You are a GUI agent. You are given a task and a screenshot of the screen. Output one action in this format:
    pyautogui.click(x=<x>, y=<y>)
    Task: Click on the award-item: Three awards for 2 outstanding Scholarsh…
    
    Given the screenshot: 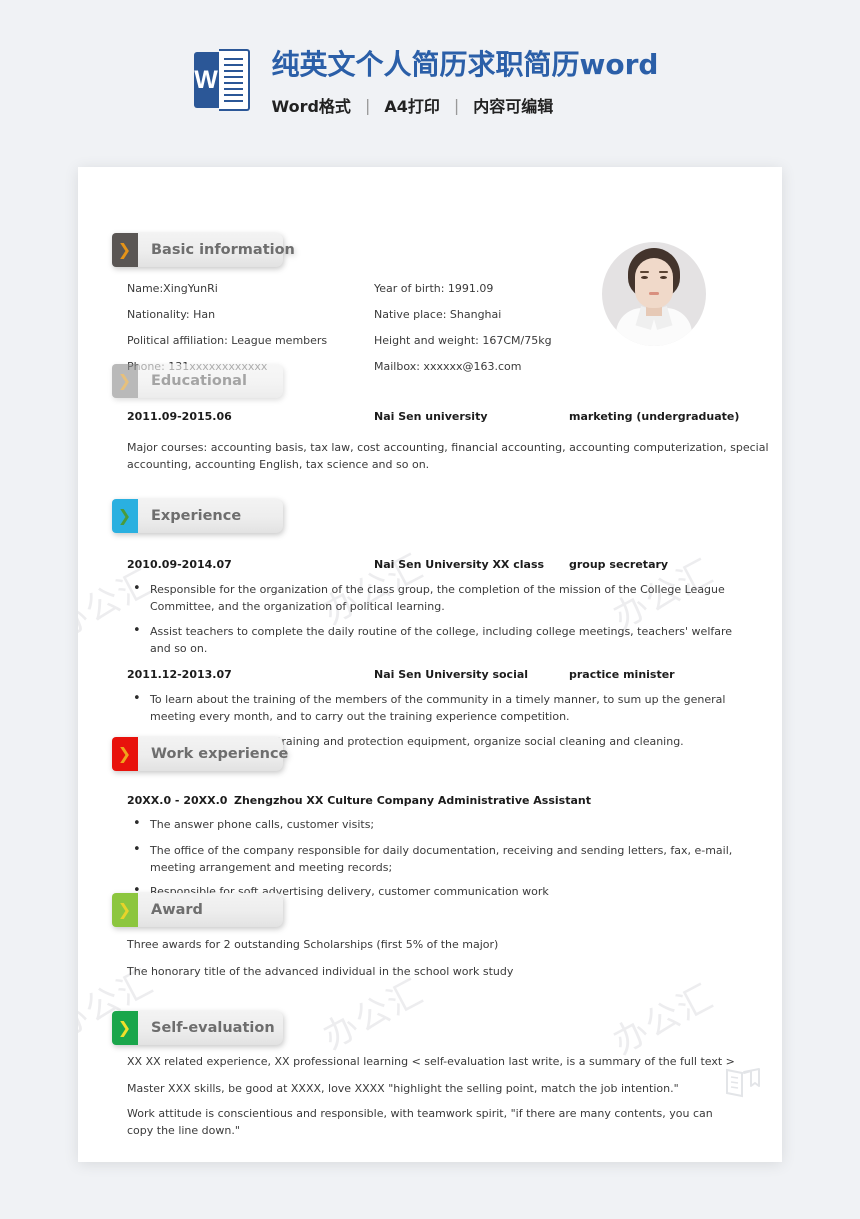 What is the action you would take?
    pyautogui.click(x=313, y=944)
    